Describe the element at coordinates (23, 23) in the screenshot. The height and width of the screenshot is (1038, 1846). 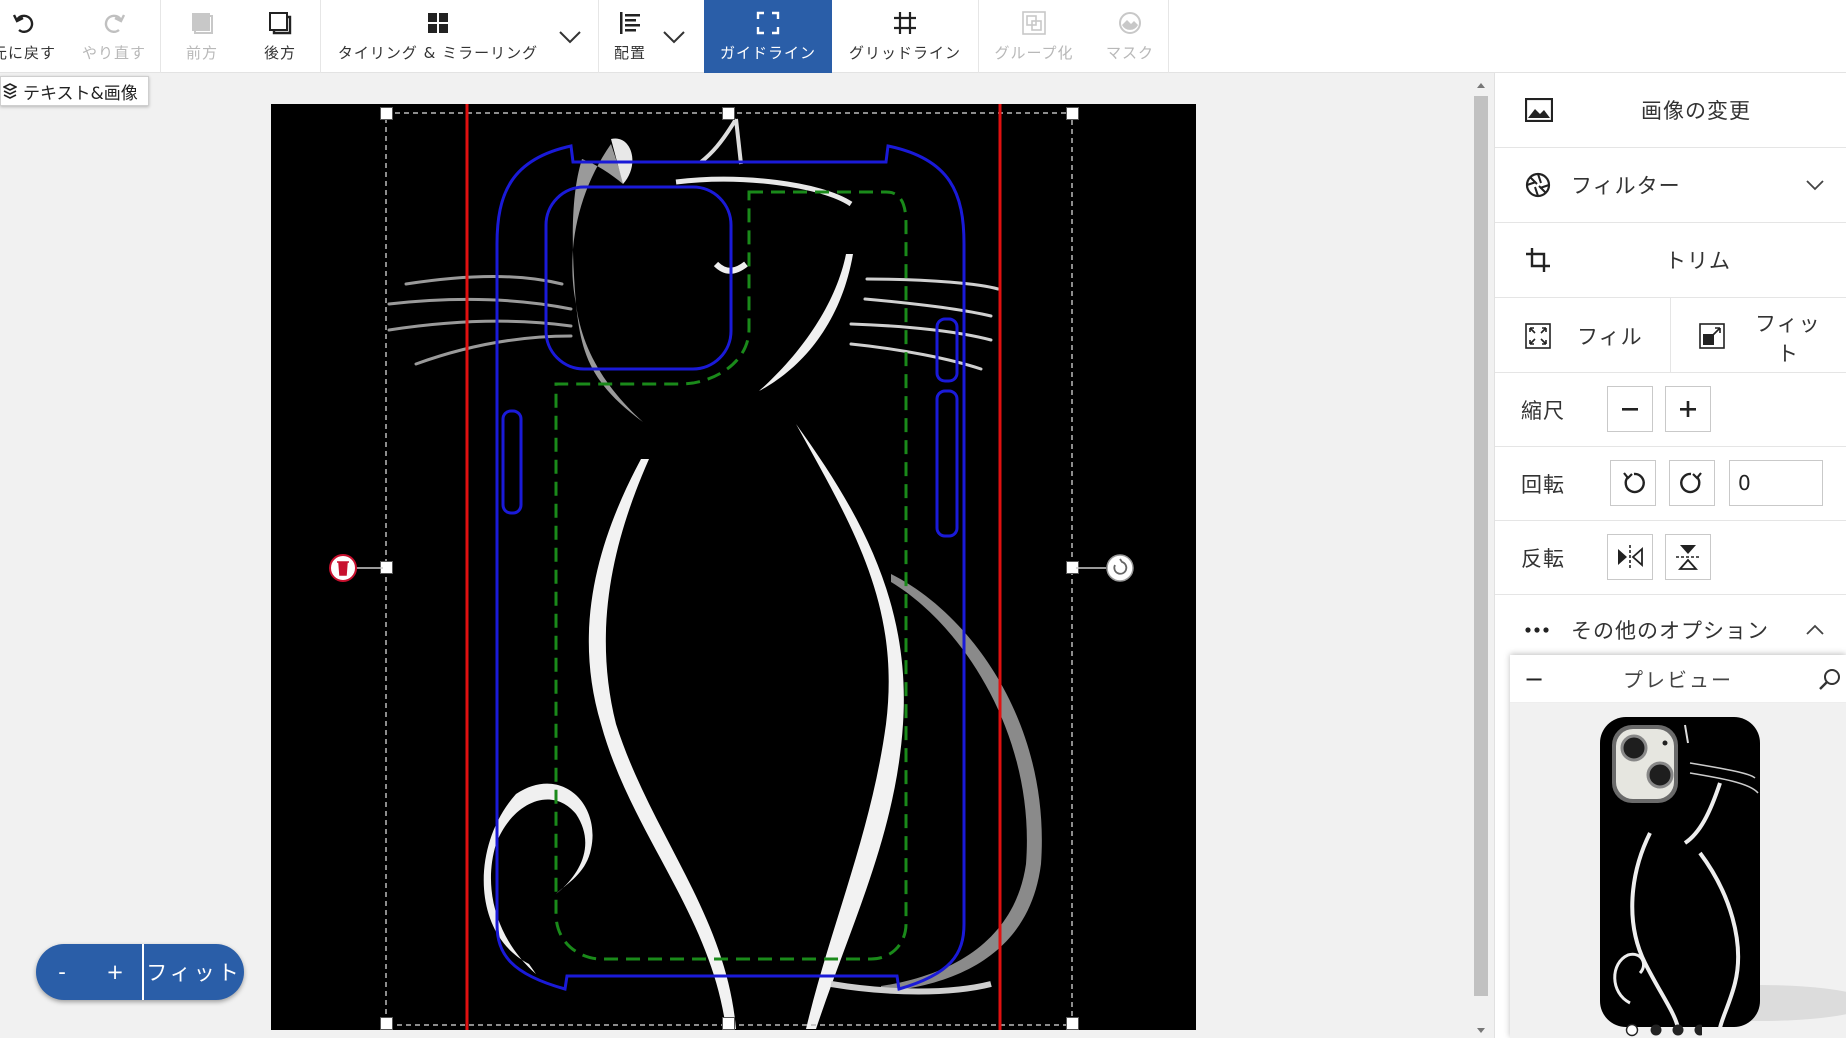
I see `undo-icon` at that location.